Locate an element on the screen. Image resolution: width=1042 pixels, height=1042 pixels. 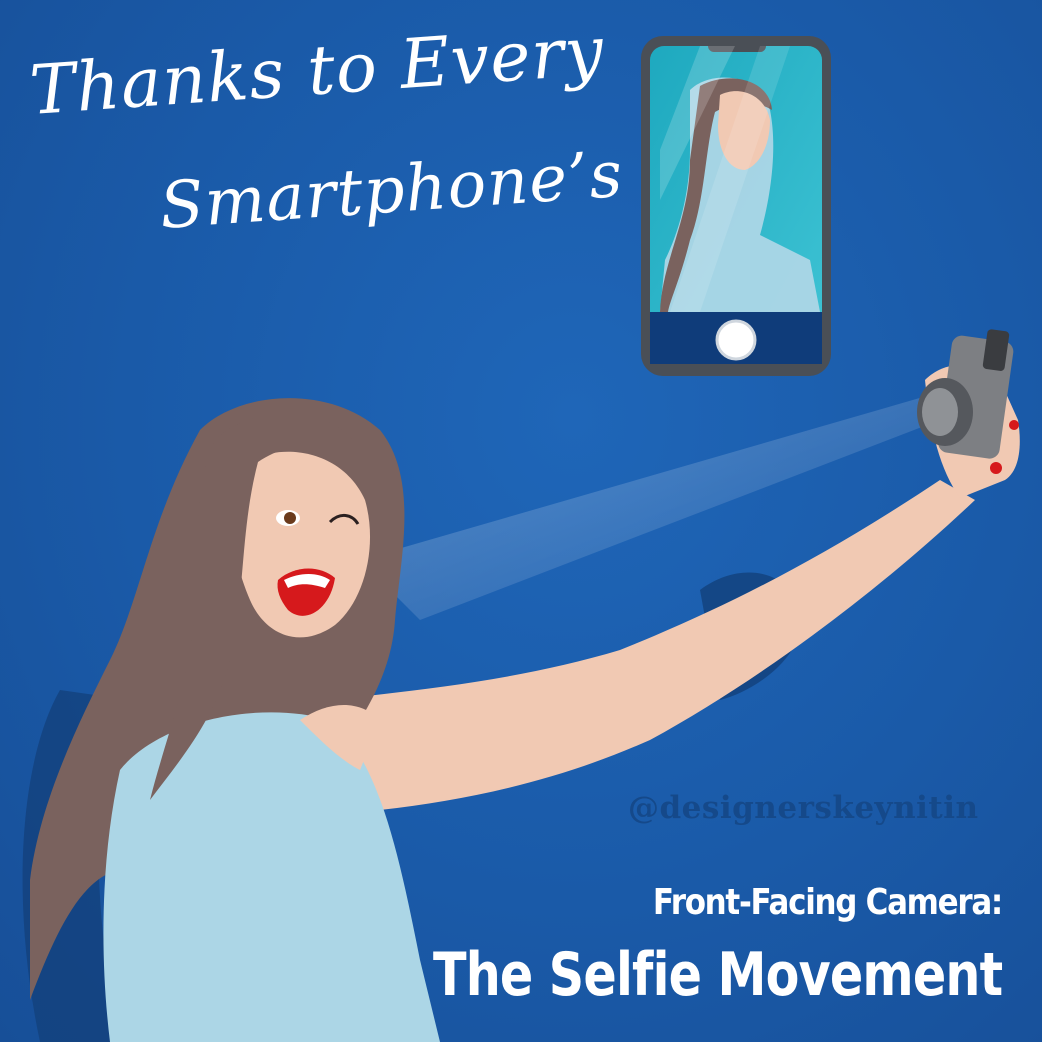
subtitle: Front-Facing Camera: is located at coordinates (827, 902).